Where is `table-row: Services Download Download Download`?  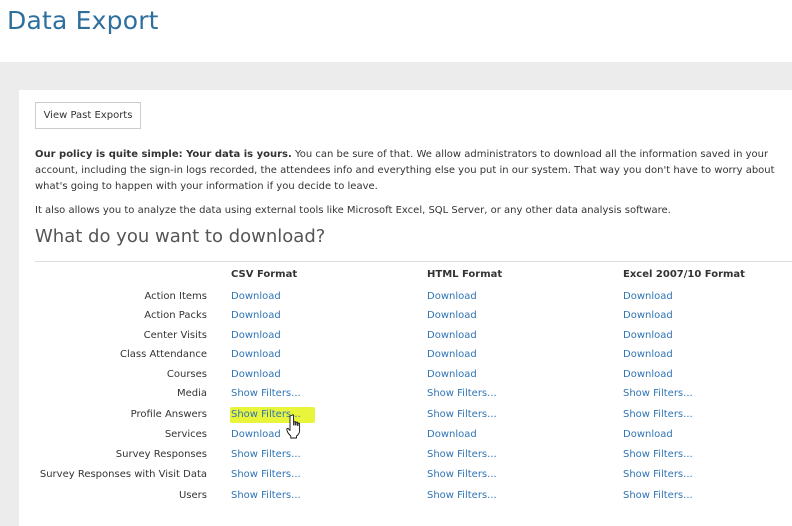
table-row: Services Download Download Download is located at coordinates (396, 437).